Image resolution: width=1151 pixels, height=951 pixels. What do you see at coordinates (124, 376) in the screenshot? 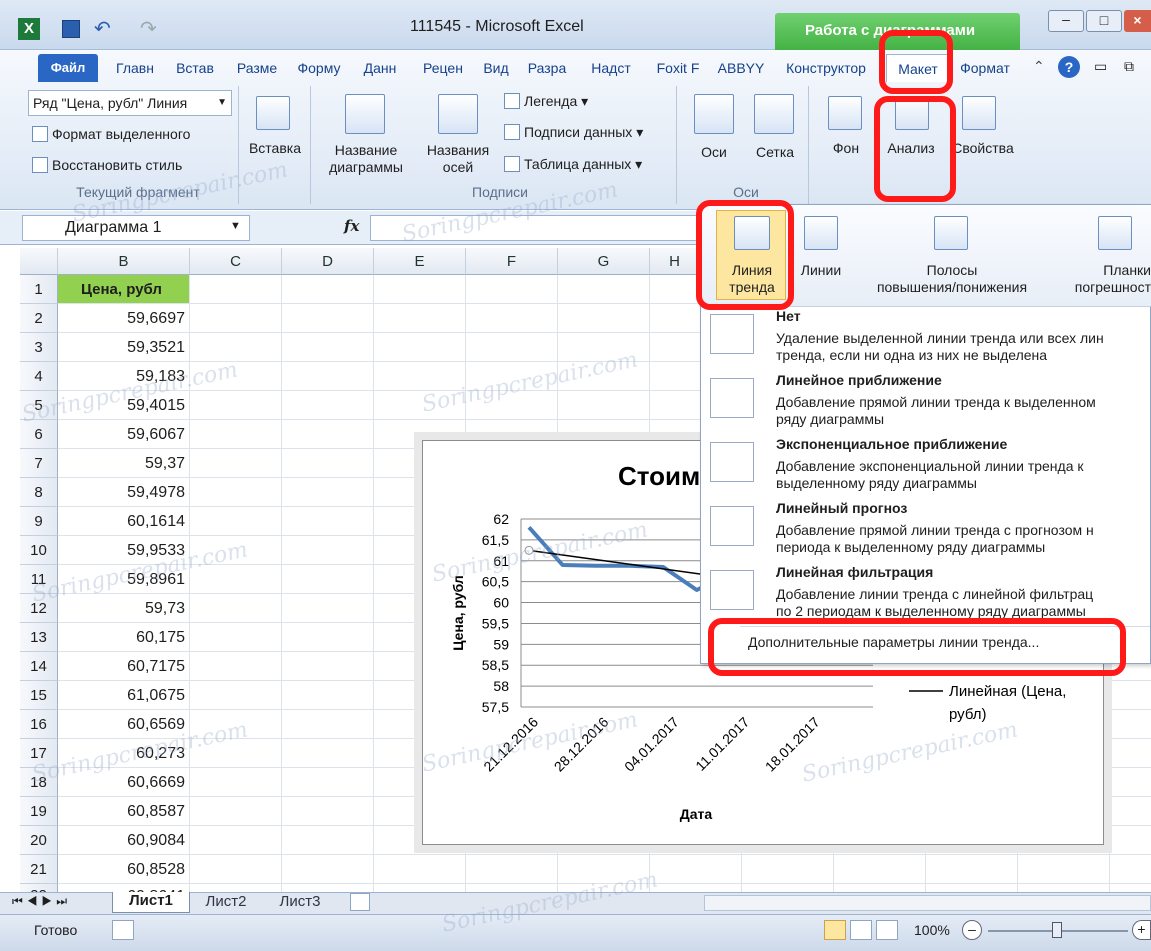
I see `price-cell: 59,183` at bounding box center [124, 376].